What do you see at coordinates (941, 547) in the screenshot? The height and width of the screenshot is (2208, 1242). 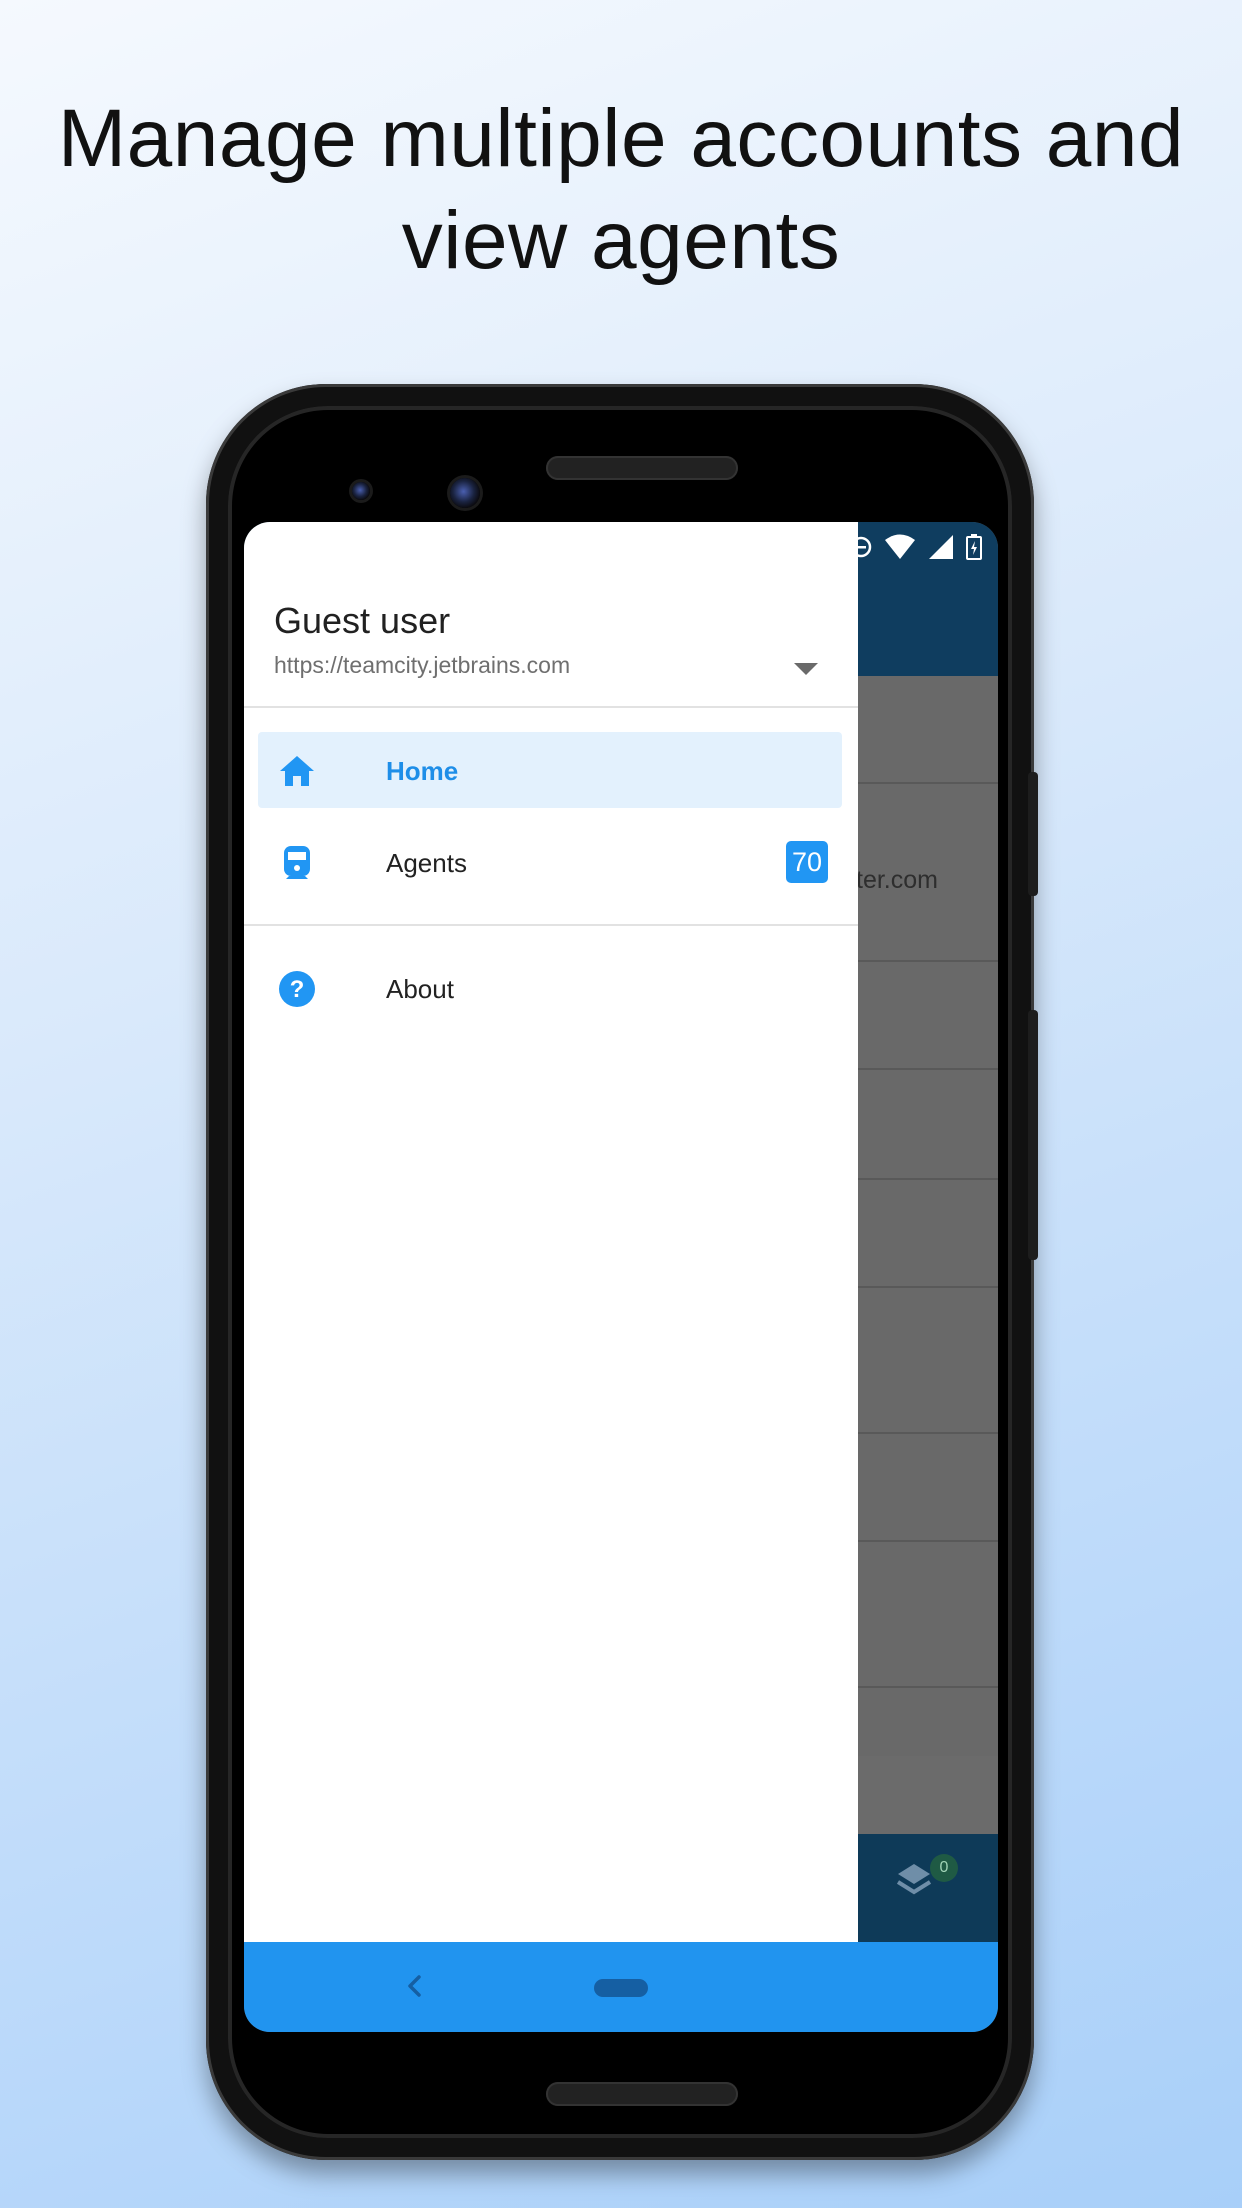 I see `signal-icon` at bounding box center [941, 547].